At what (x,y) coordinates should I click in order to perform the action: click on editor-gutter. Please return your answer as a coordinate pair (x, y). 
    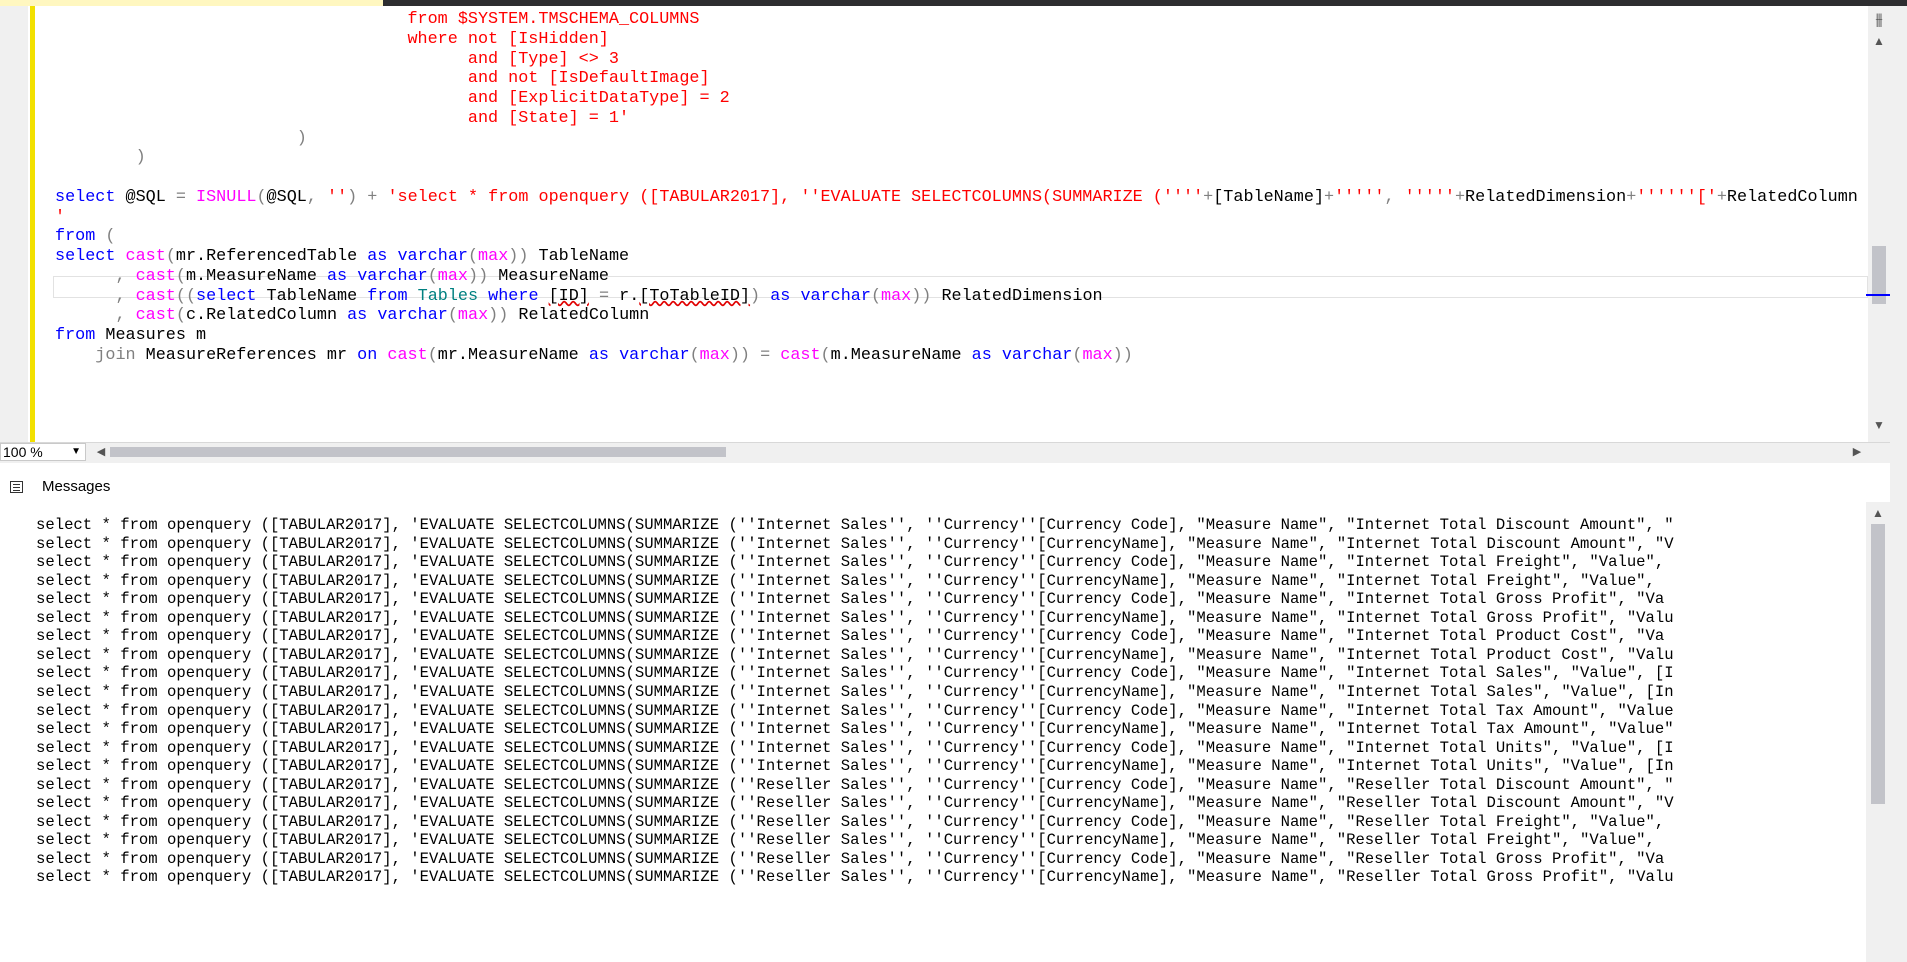
    Looking at the image, I should click on (14, 224).